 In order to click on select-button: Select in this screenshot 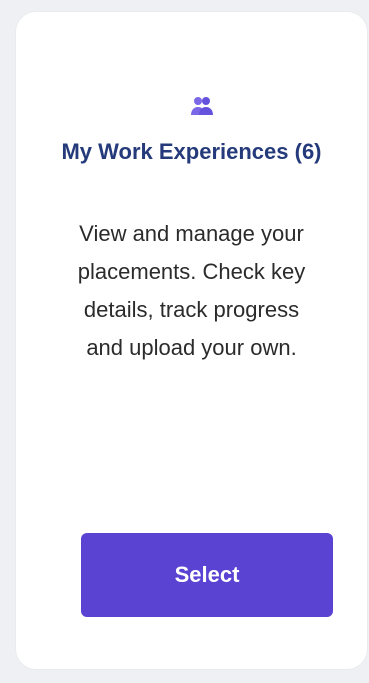, I will do `click(207, 575)`.